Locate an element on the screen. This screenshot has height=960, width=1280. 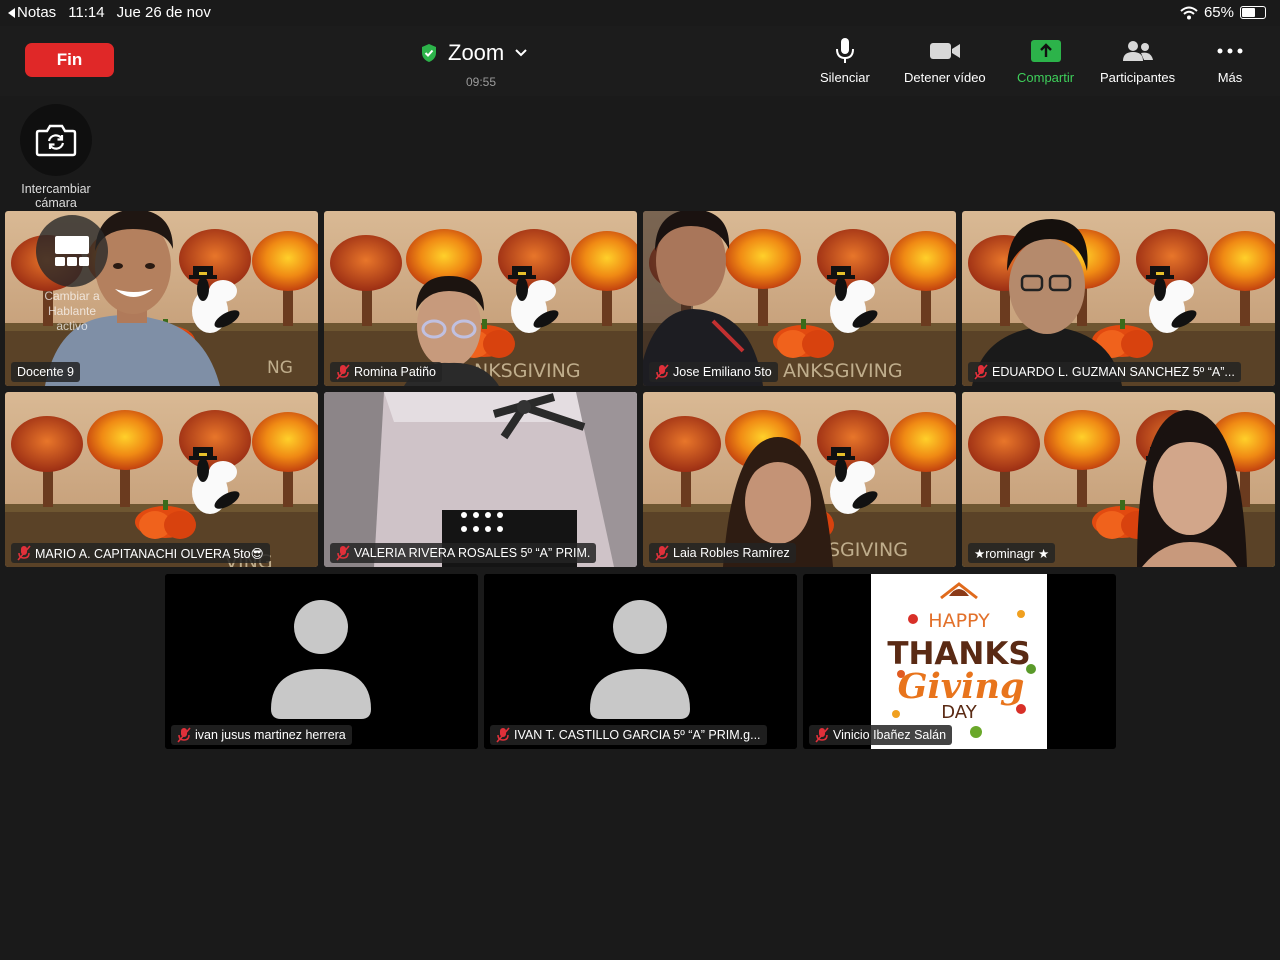
chevron-down-icon is located at coordinates (521, 53).